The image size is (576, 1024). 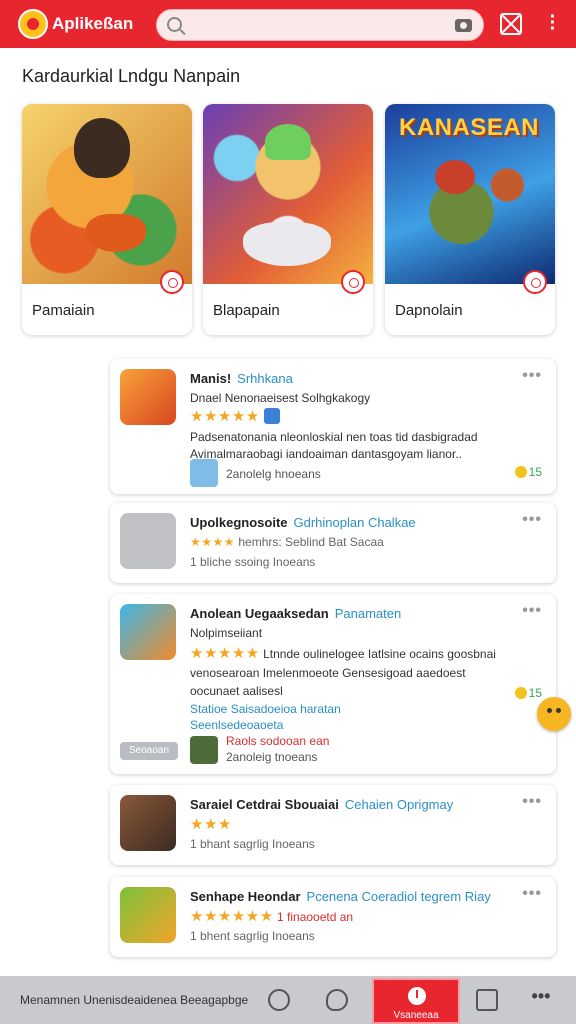 What do you see at coordinates (236, 725) in the screenshot?
I see `app-highlight: Seenlsedeoaoeta` at bounding box center [236, 725].